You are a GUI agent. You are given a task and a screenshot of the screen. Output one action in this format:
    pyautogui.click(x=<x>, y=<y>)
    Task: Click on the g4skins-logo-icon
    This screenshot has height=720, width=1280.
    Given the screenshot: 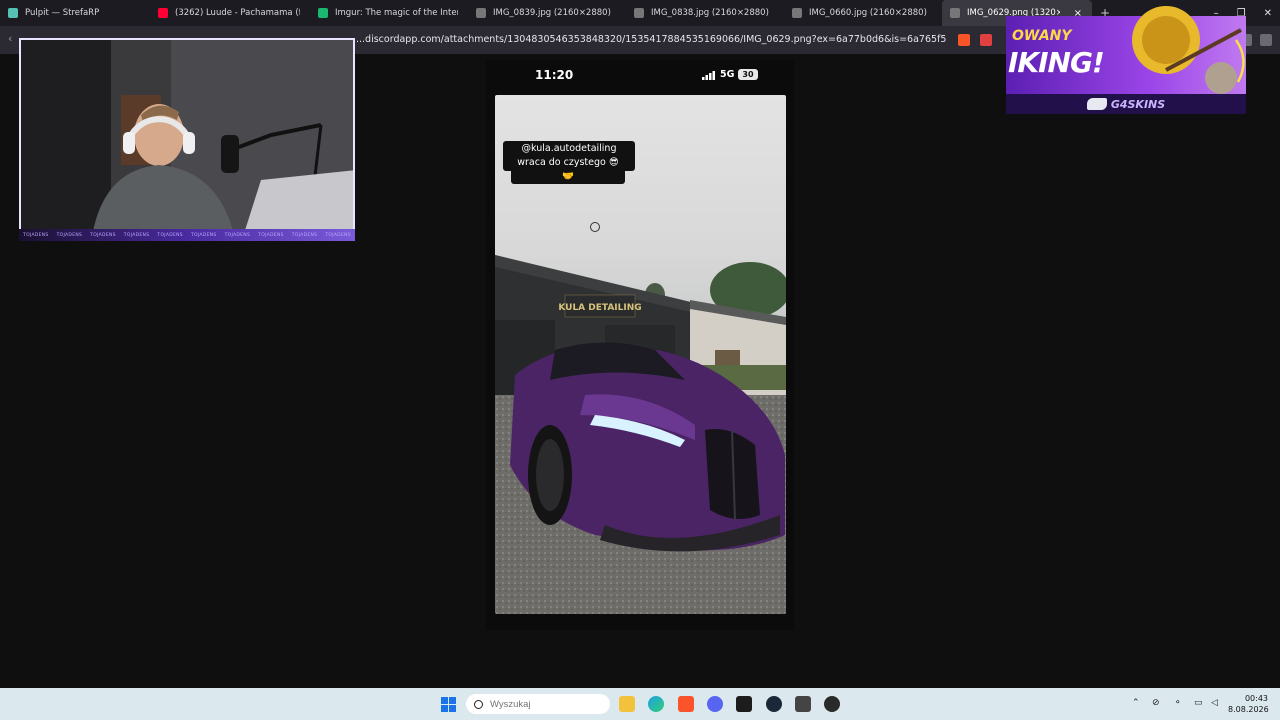 What is the action you would take?
    pyautogui.click(x=1096, y=104)
    